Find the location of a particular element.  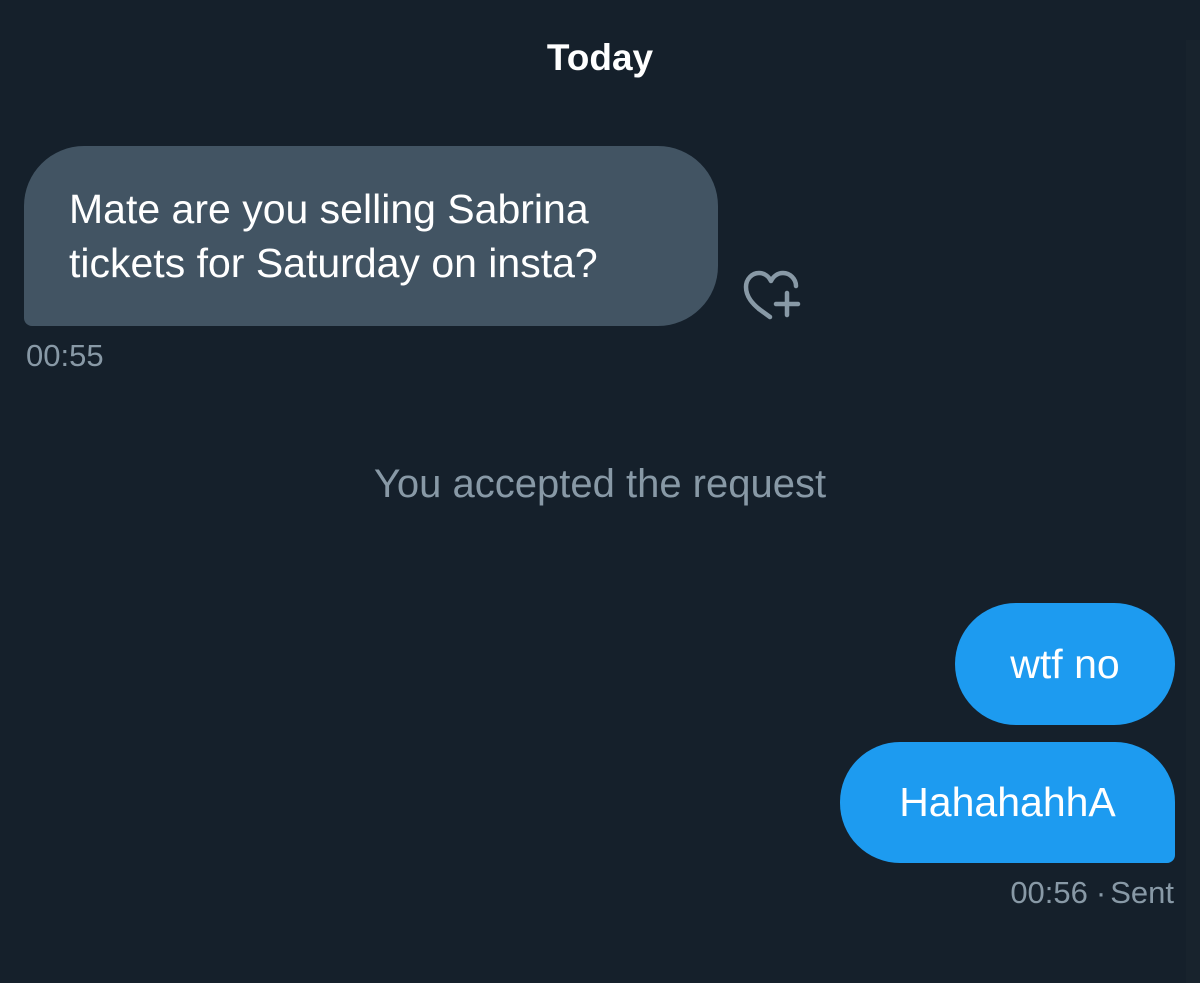

delivery-status: Sent is located at coordinates (1142, 892).